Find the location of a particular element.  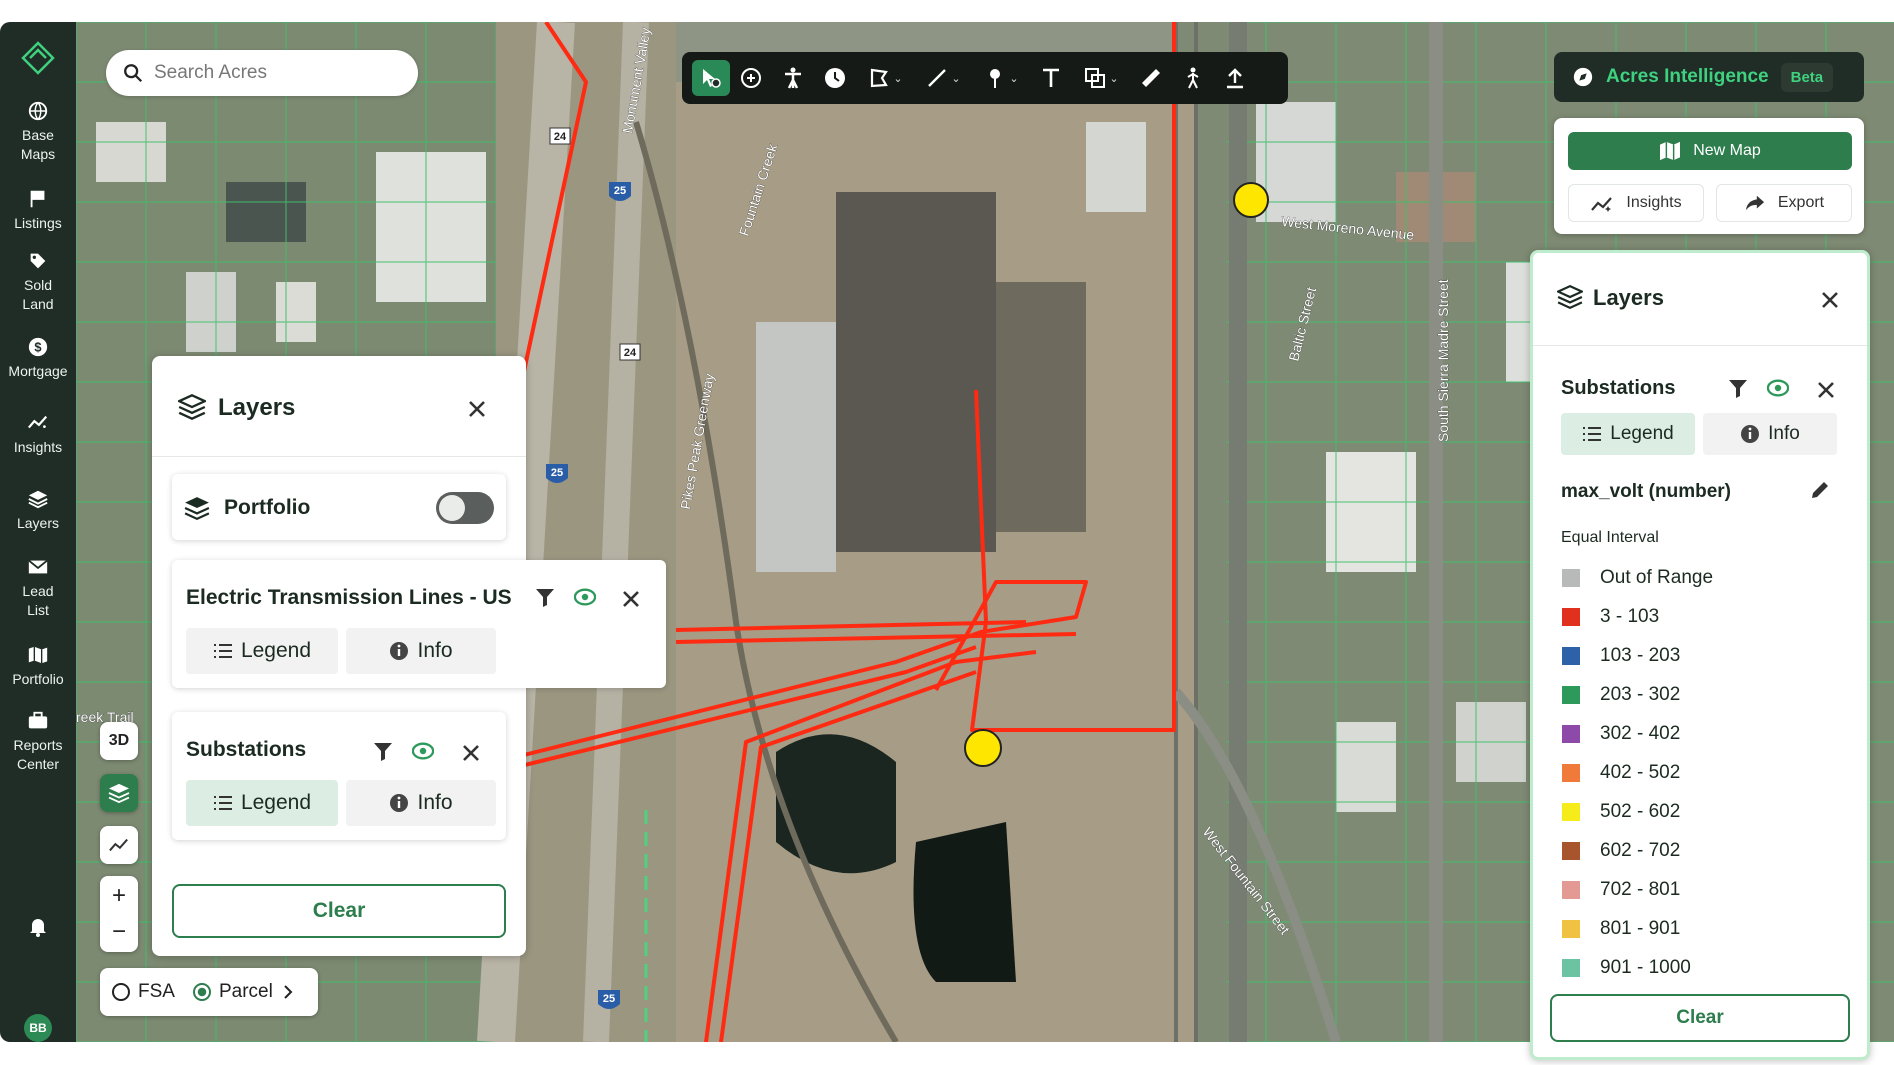

export-label: Export is located at coordinates (1801, 202).